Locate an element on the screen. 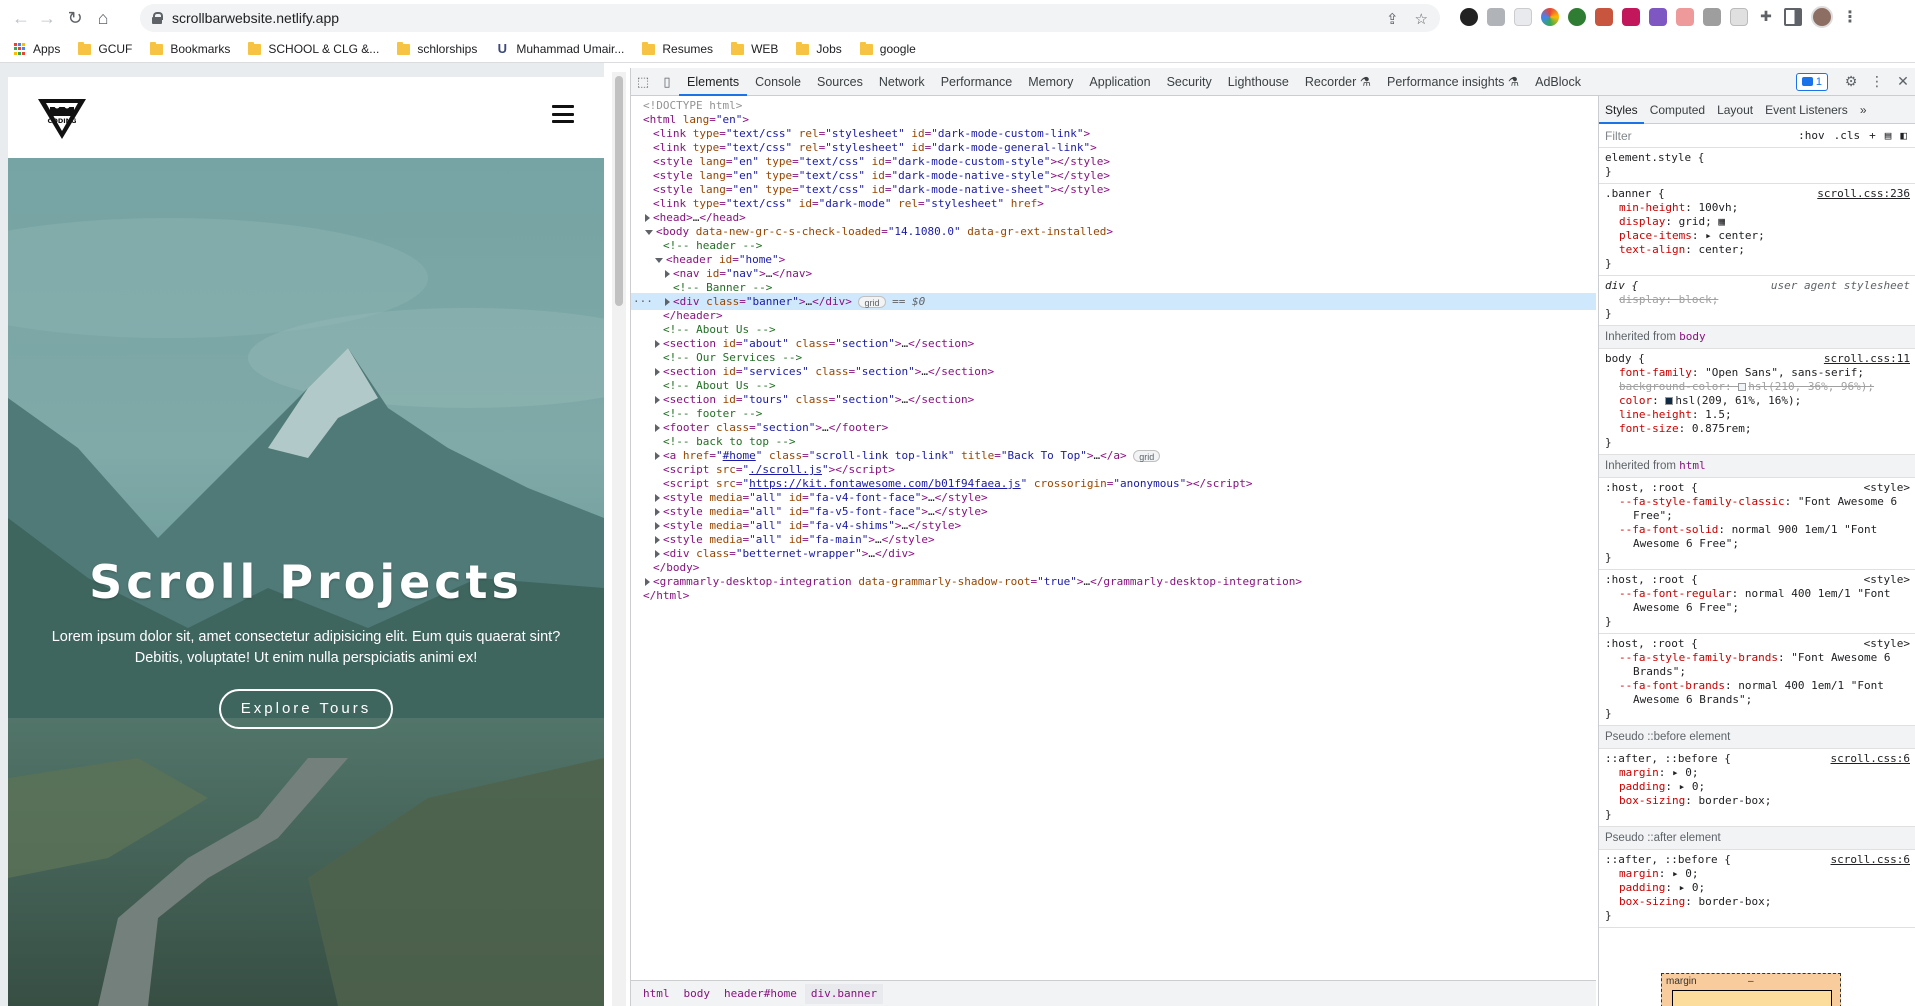 The height and width of the screenshot is (1006, 1915). bookmark-label: WEB is located at coordinates (765, 49).